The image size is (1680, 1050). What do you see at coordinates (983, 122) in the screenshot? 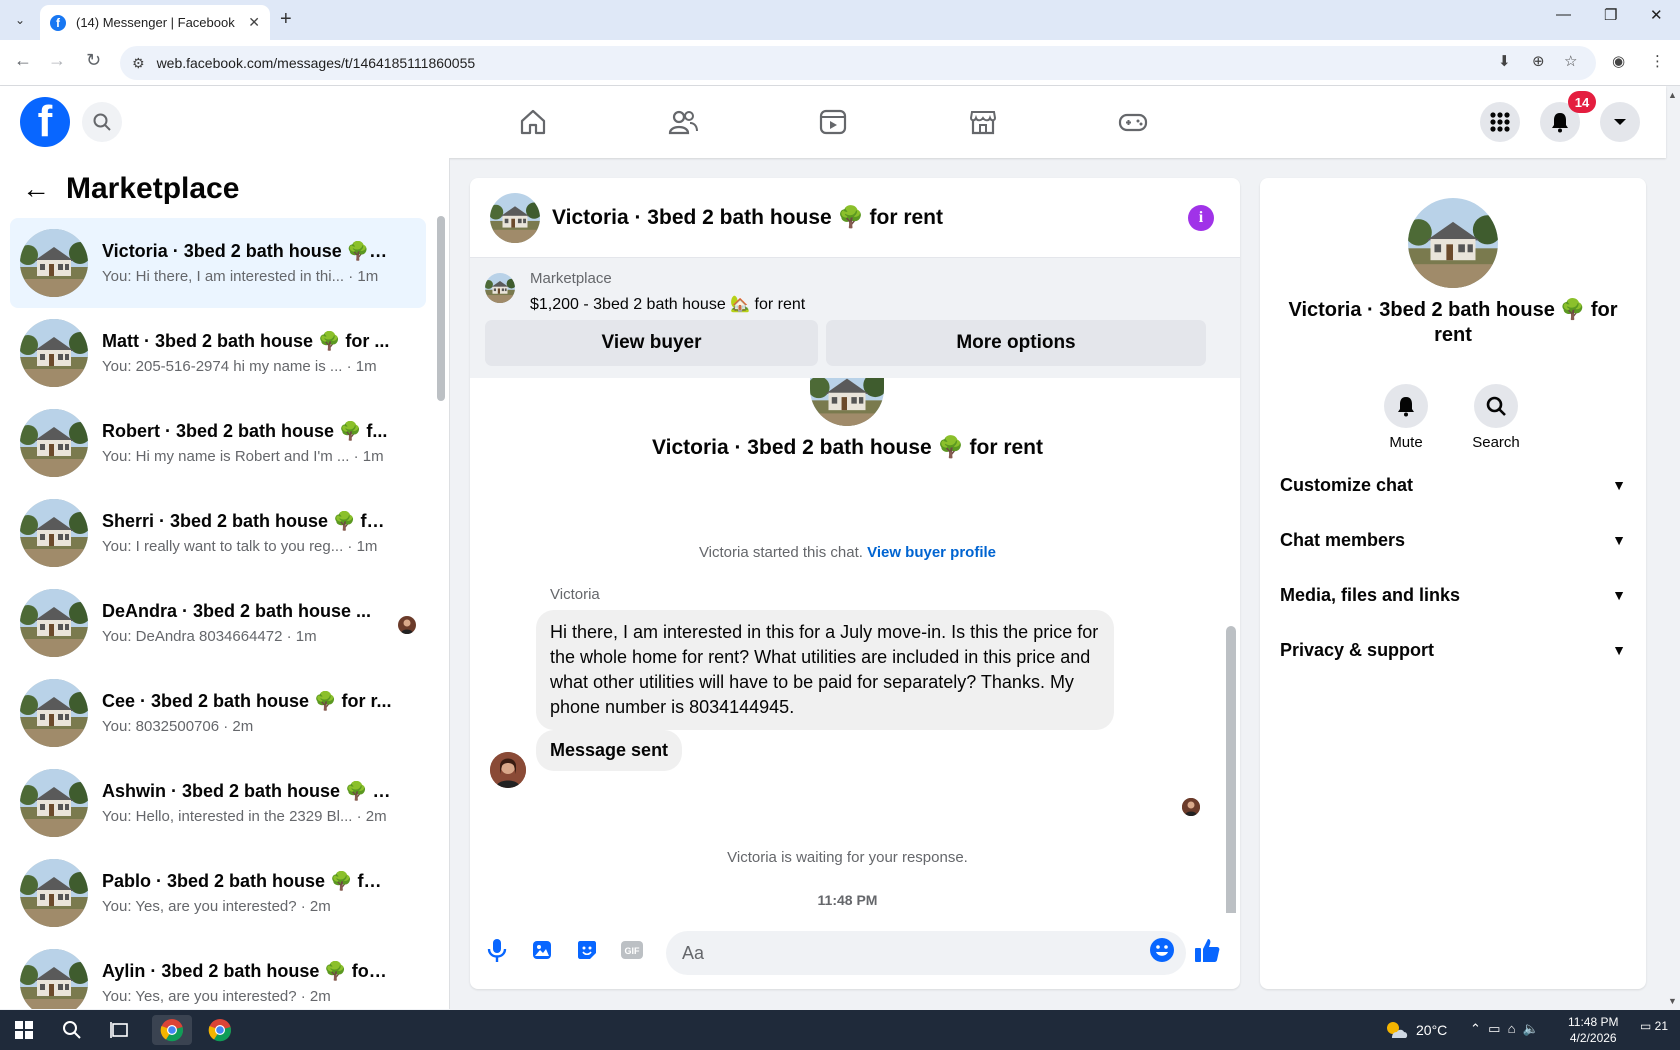
I see `marketplace-icon` at bounding box center [983, 122].